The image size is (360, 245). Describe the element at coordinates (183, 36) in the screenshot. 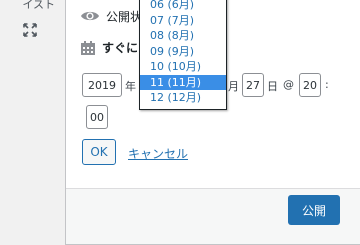

I see `month-option: 08 (8月)` at that location.